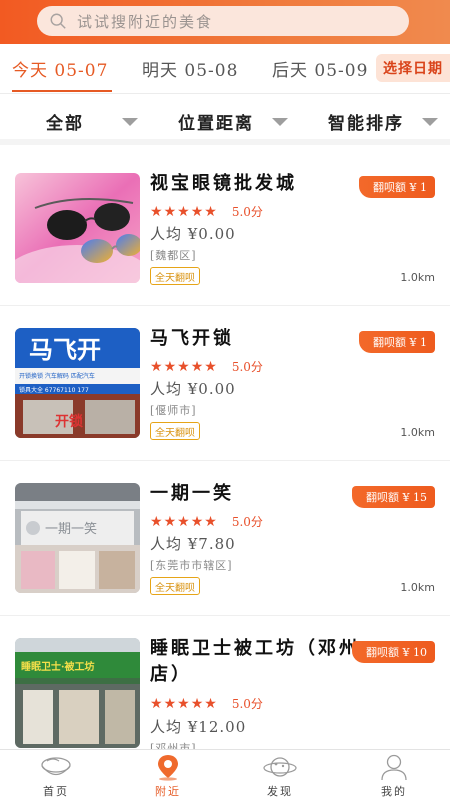 This screenshot has height=800, width=450. Describe the element at coordinates (77, 693) in the screenshot. I see `bedding-shop-photo: 睡眠卫士·被工坊` at that location.